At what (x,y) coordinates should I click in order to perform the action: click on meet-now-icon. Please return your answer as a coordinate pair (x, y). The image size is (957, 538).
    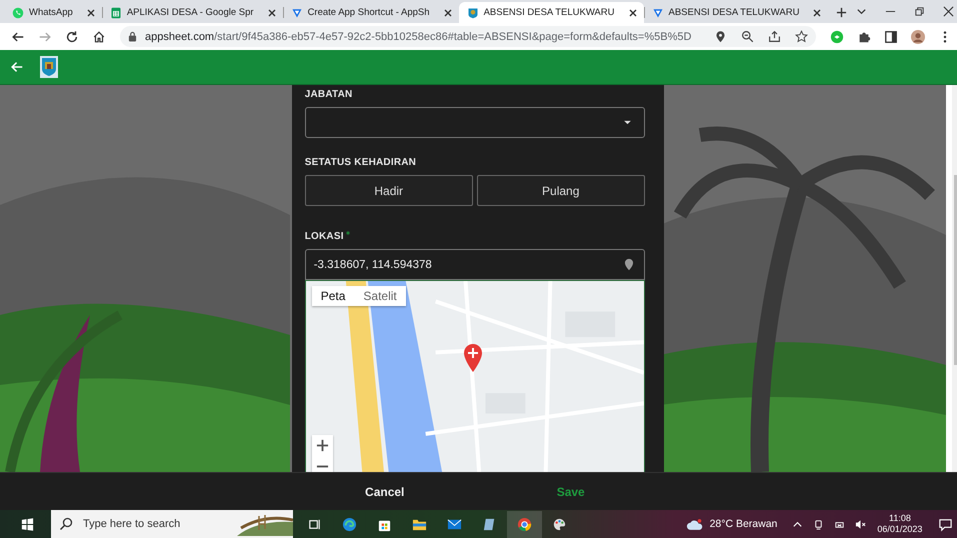
    Looking at the image, I should click on (818, 524).